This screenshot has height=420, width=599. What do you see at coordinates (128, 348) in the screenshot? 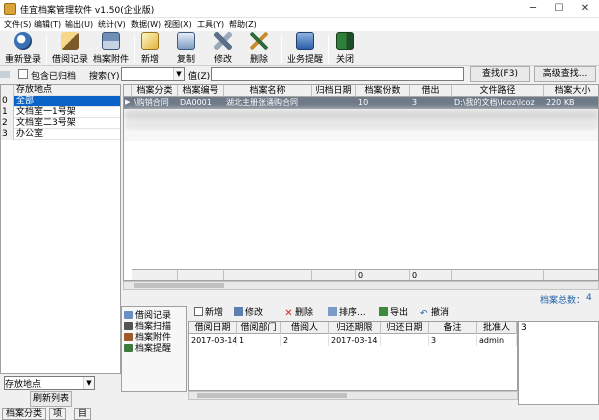
I see `remind-icon` at bounding box center [128, 348].